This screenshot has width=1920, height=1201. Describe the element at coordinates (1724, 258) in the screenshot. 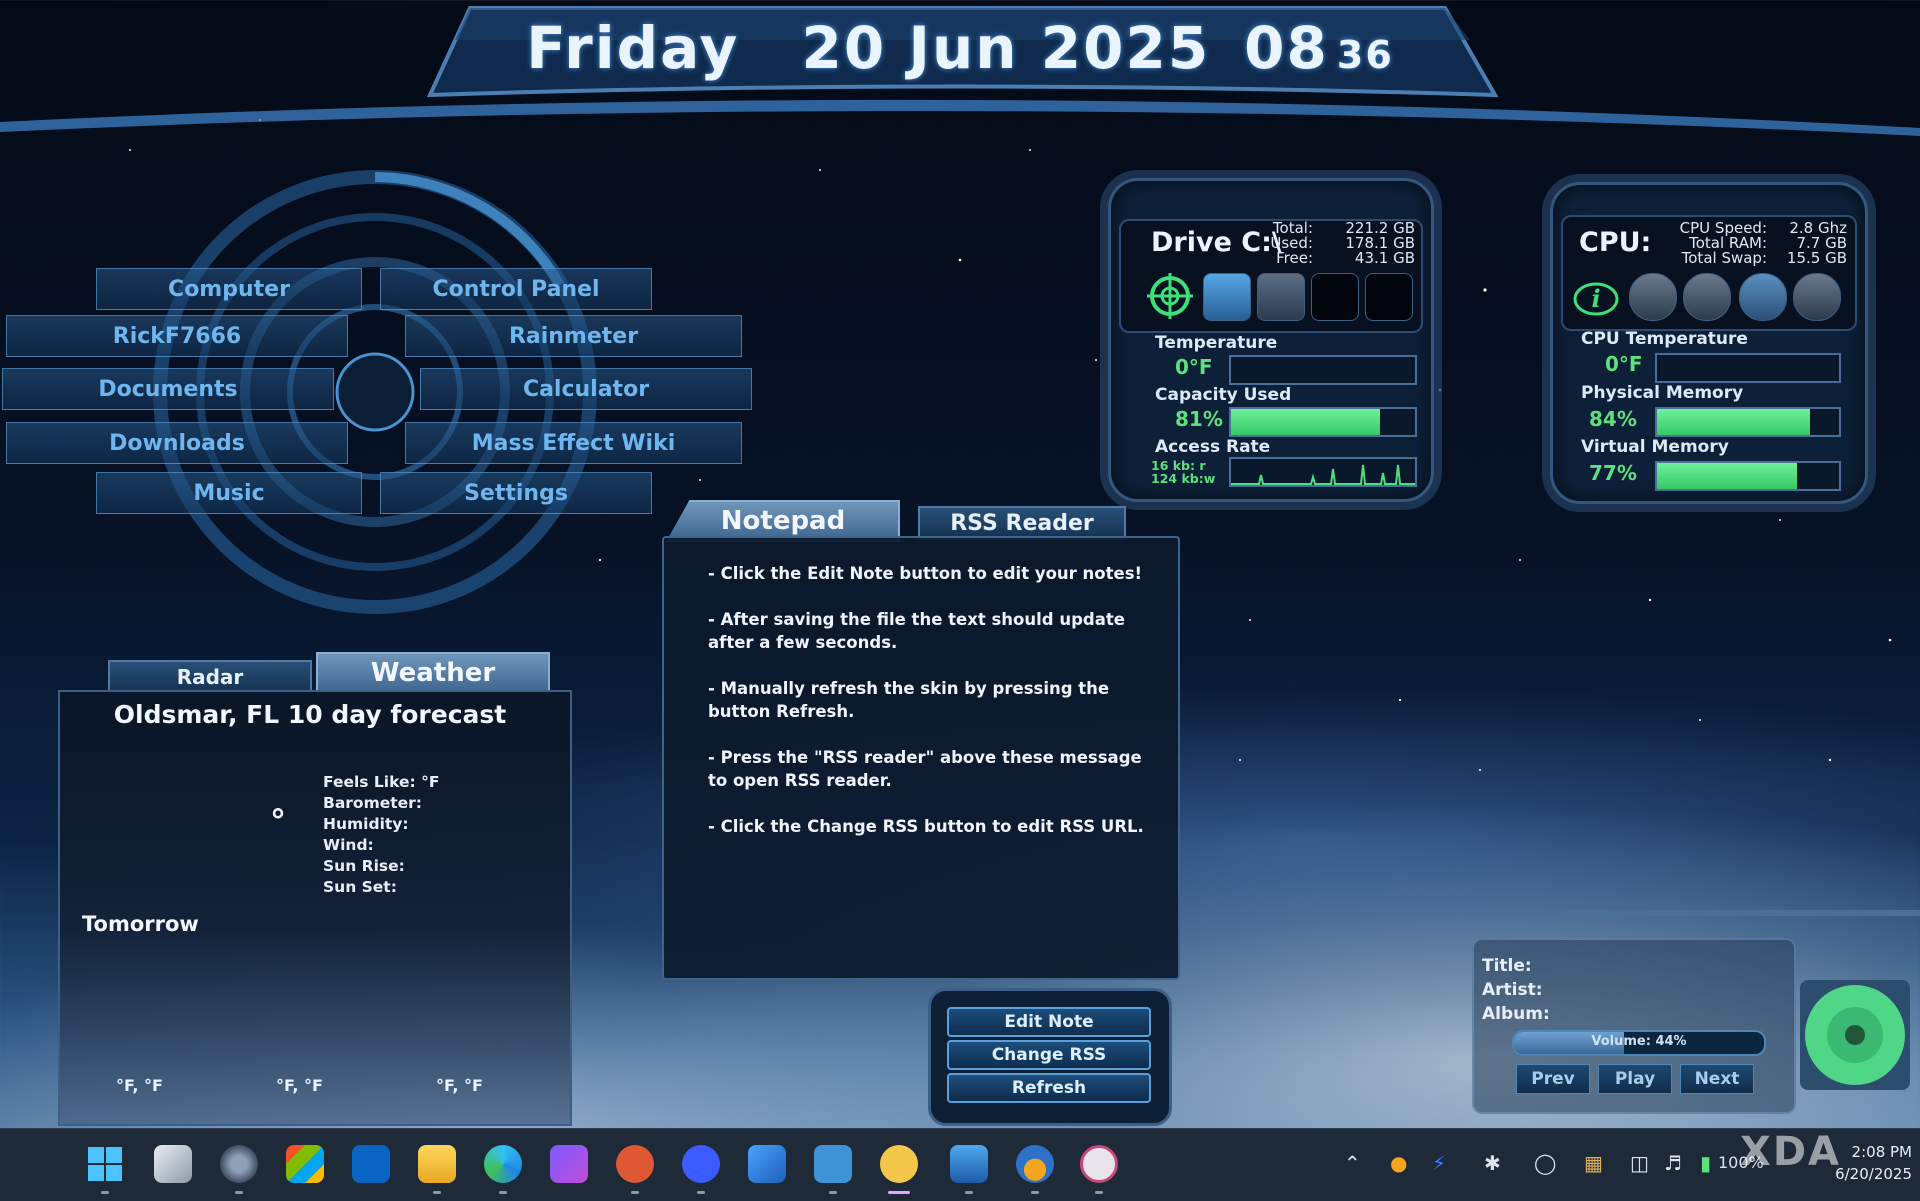

I see `swap-label: Total Swap:` at that location.